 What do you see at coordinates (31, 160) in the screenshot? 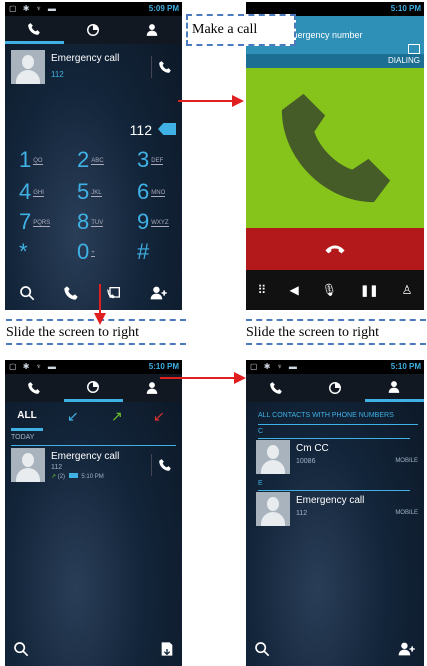
I see `key-1: 1 QO` at bounding box center [31, 160].